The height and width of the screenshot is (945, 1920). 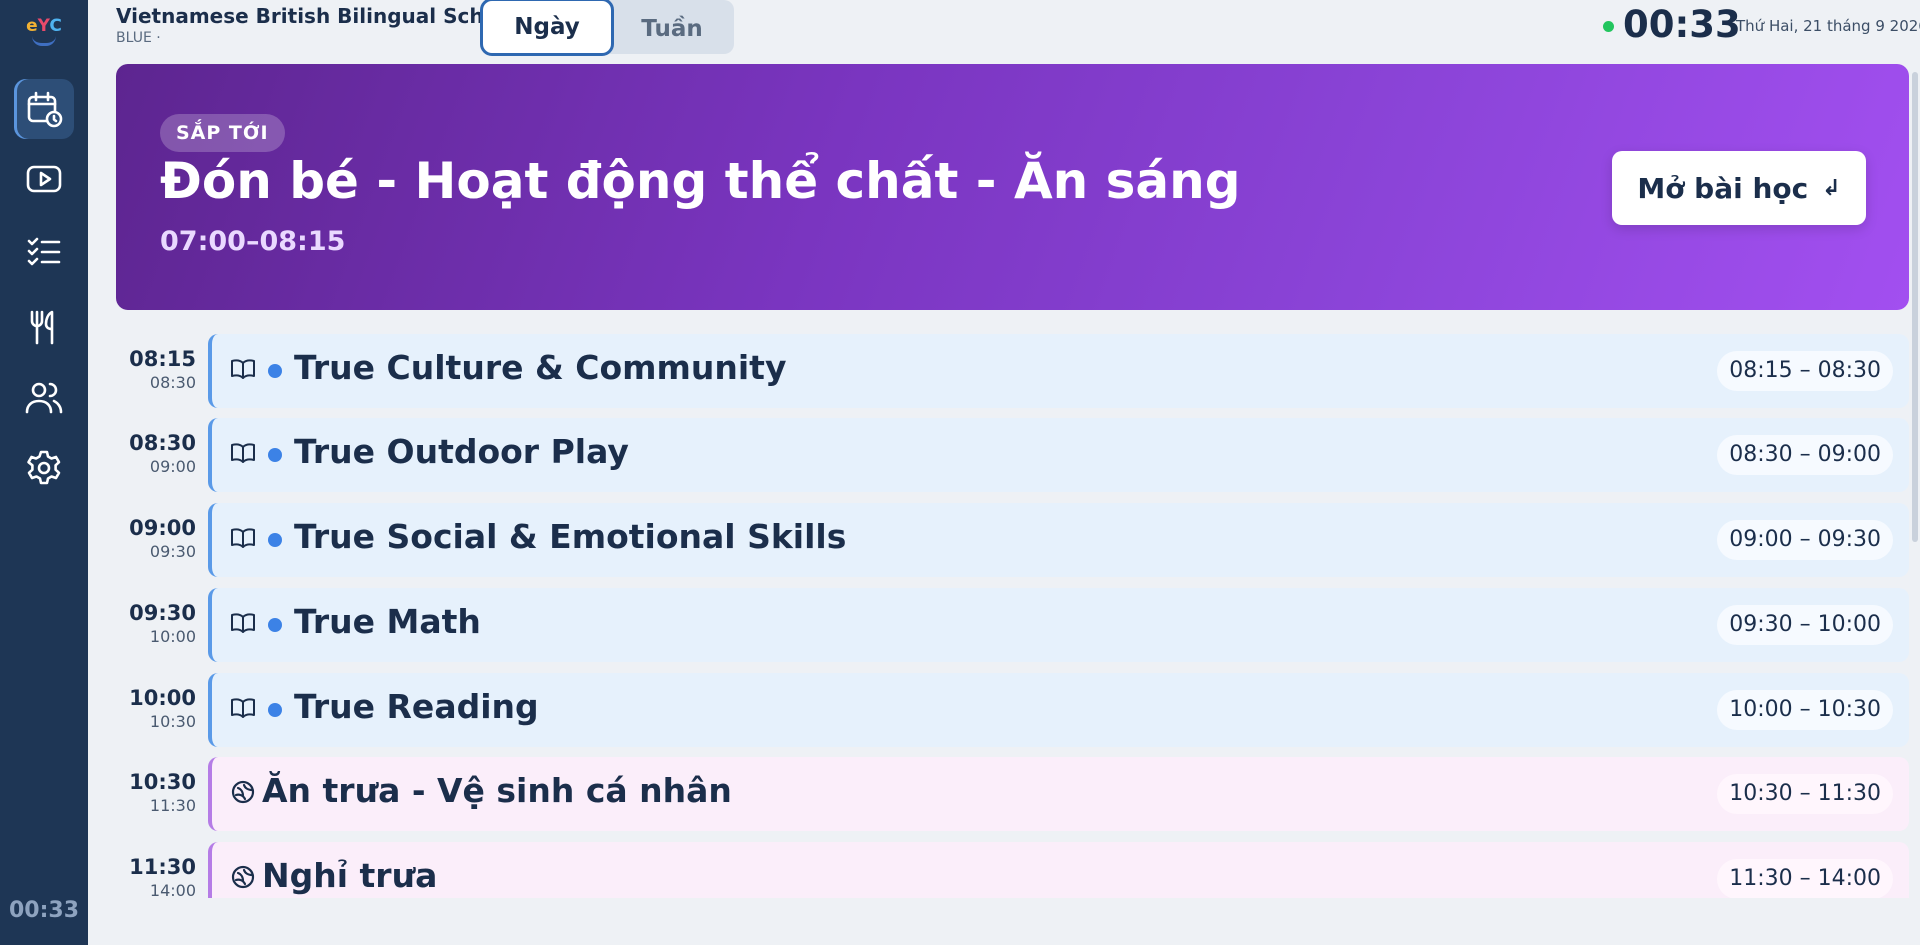 I want to click on view-toggle: Ngày Tuần, so click(x=607, y=28).